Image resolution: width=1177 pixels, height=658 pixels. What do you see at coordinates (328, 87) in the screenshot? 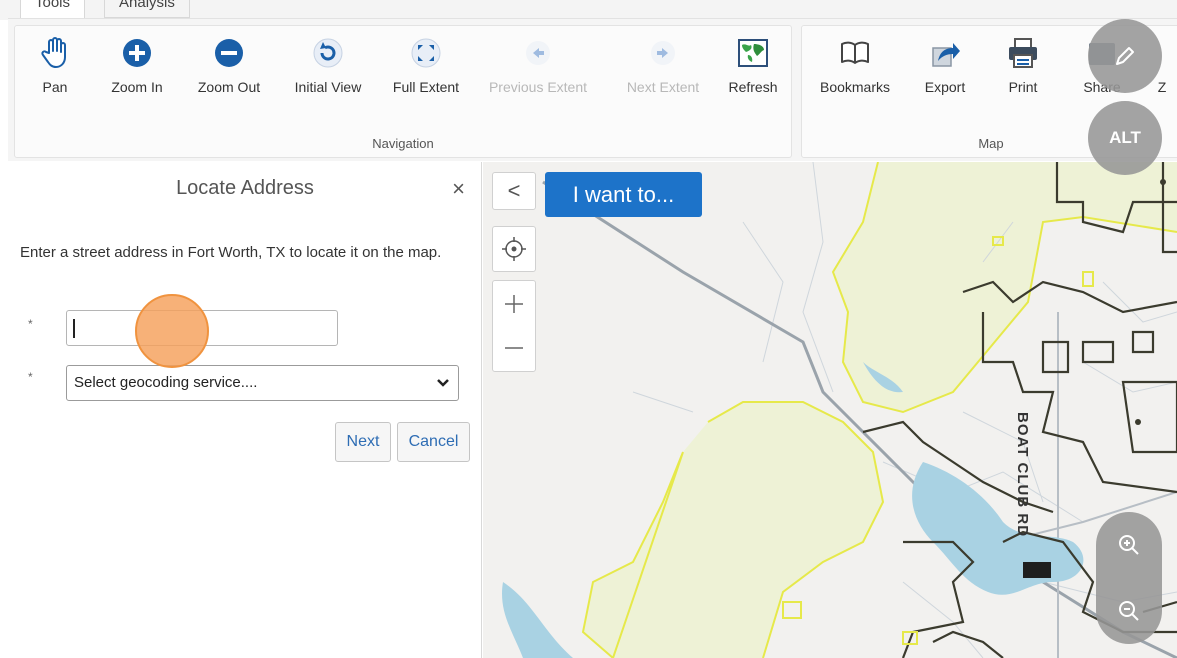
I see `initial-view-label: Initial View` at bounding box center [328, 87].